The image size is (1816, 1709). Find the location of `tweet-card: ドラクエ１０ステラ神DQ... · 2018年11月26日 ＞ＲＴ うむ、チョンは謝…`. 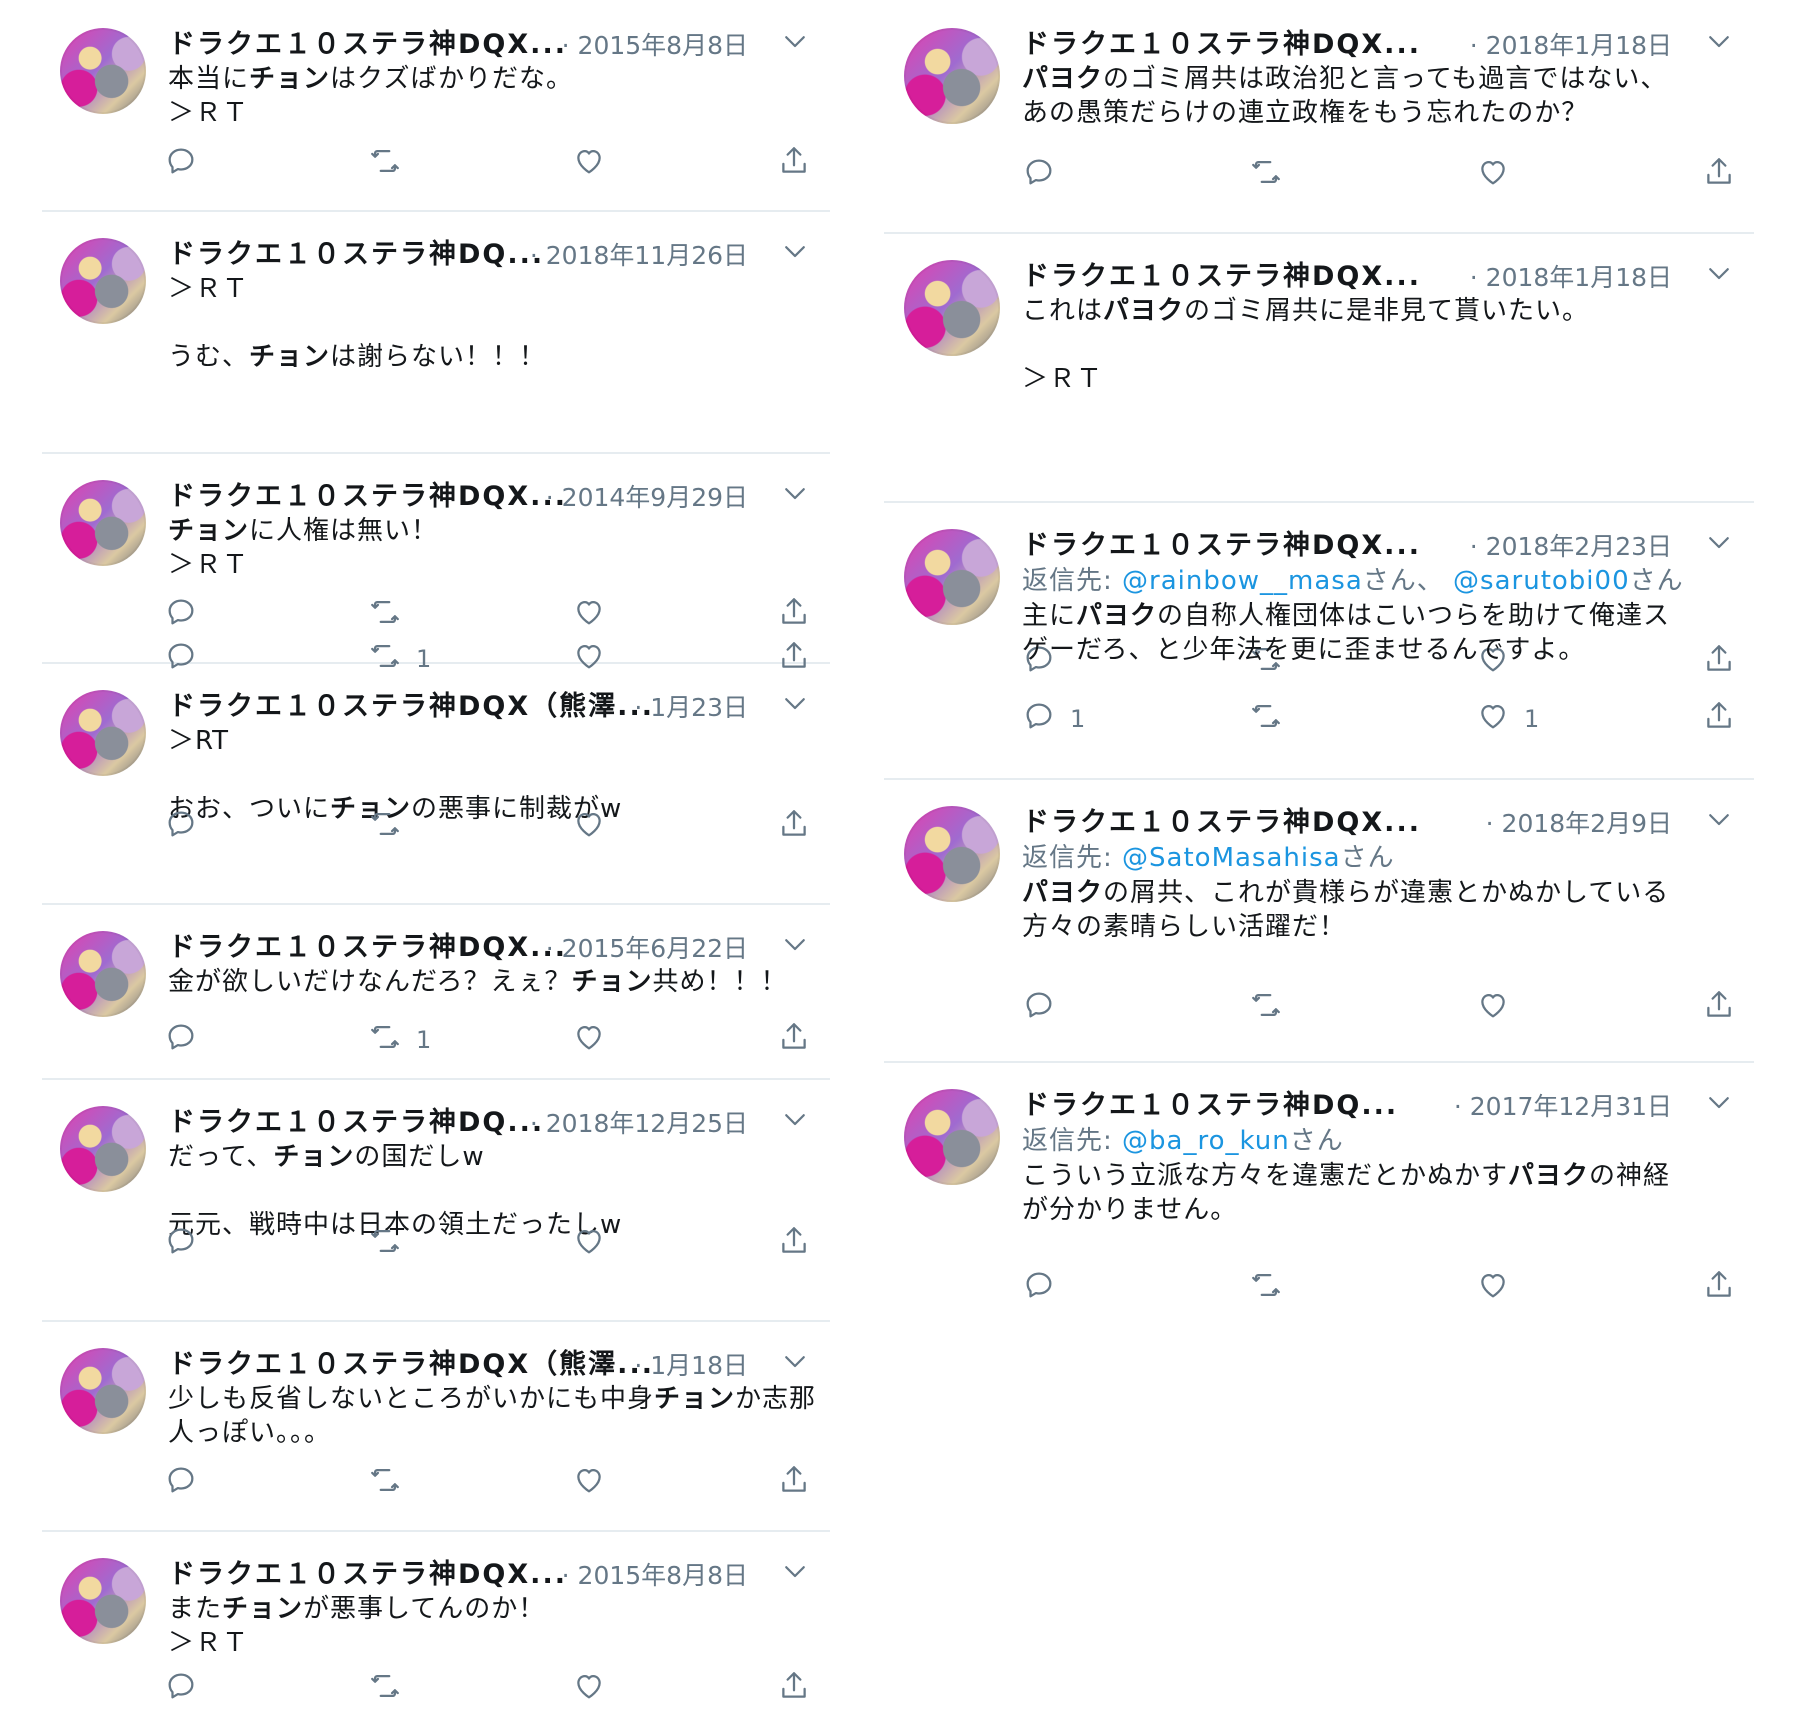

tweet-card: ドラクエ１０ステラ神DQ... · 2018年11月26日 ＞ＲＴ うむ、チョンは謝… is located at coordinates (436, 417).